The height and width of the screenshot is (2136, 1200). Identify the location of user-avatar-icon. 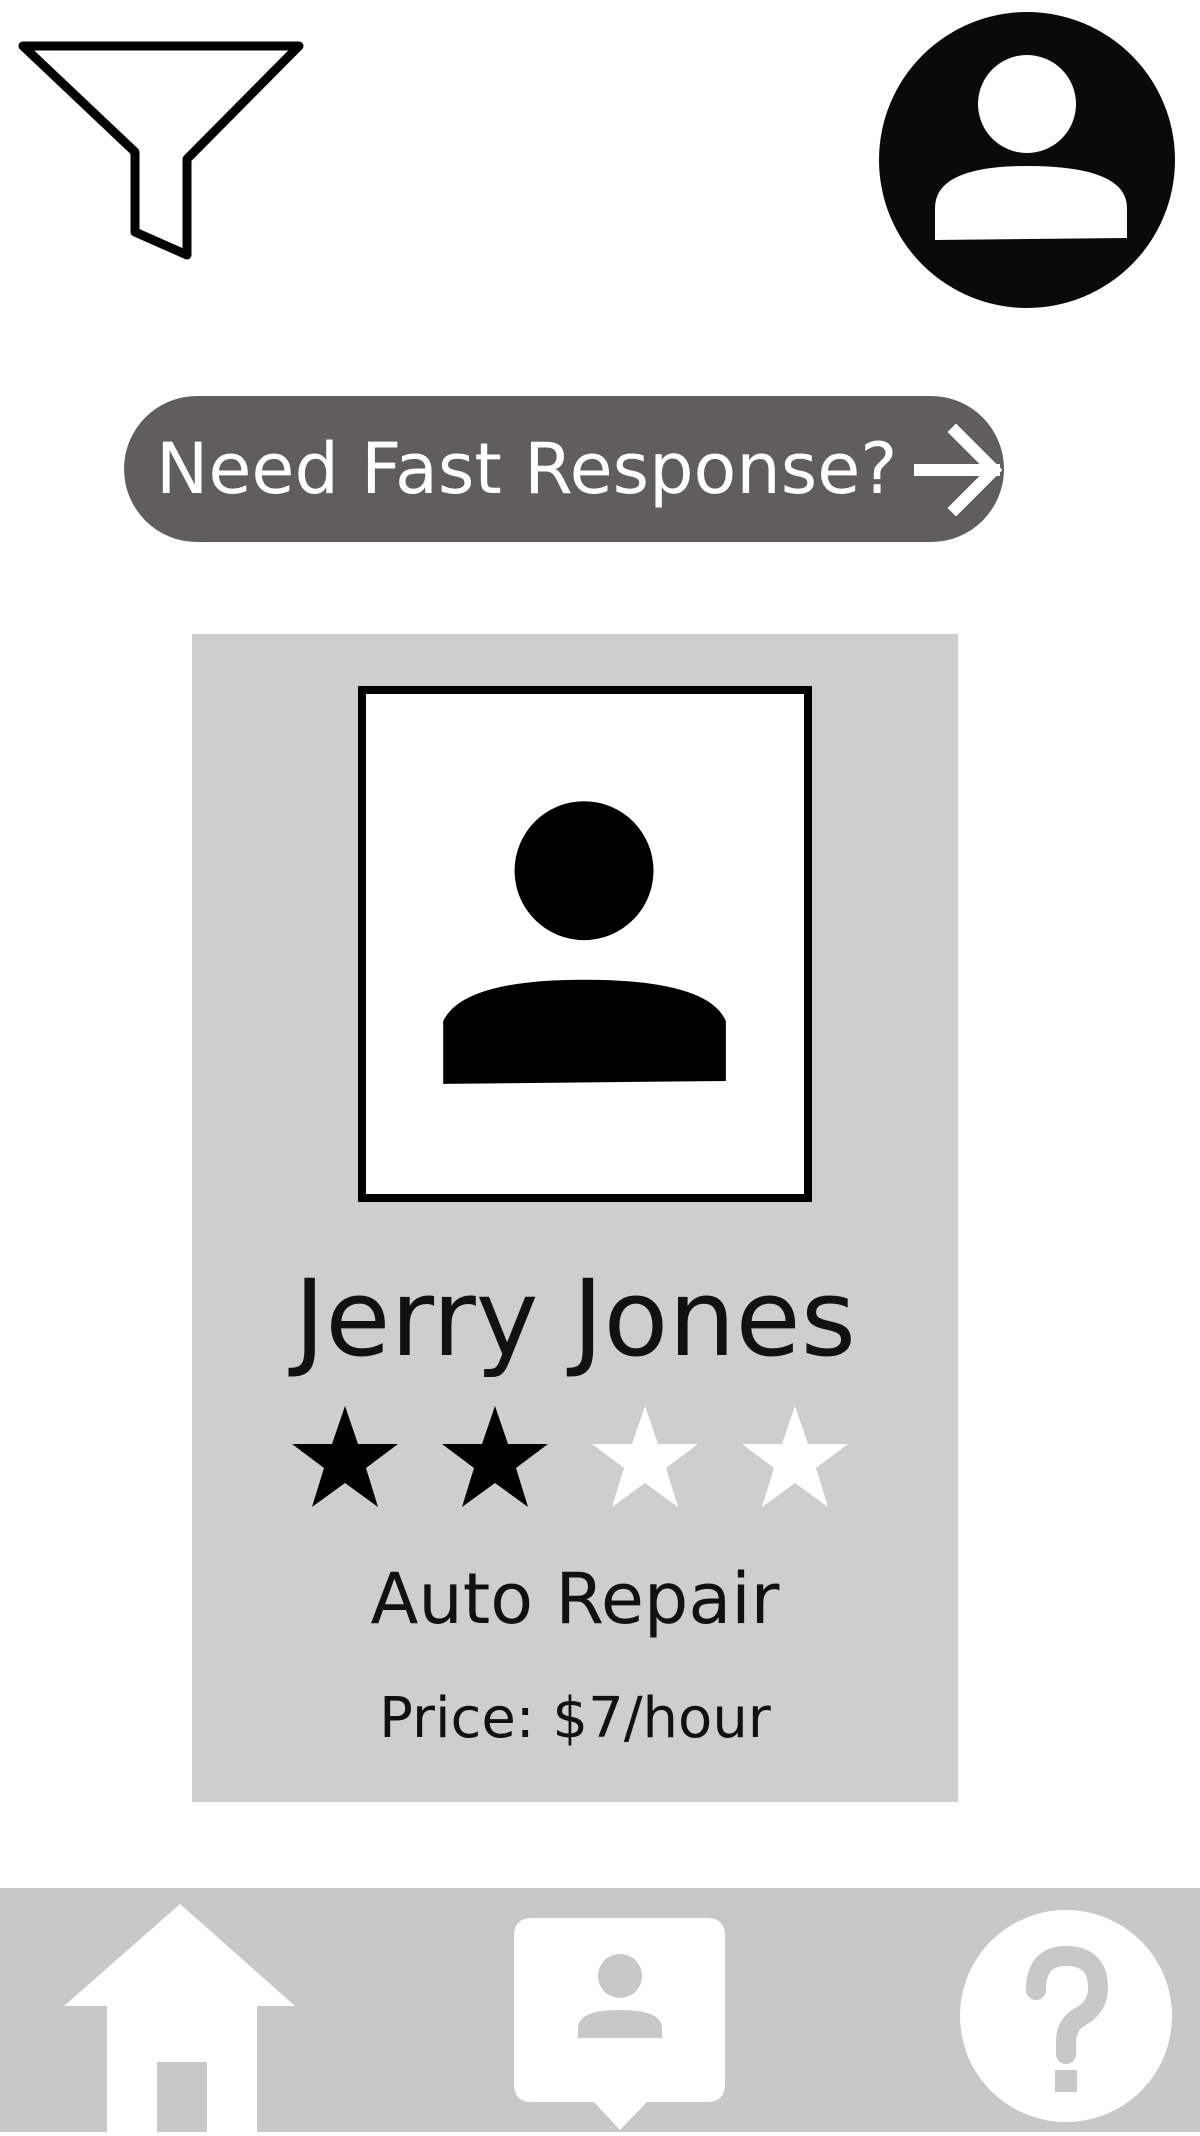
(1027, 160).